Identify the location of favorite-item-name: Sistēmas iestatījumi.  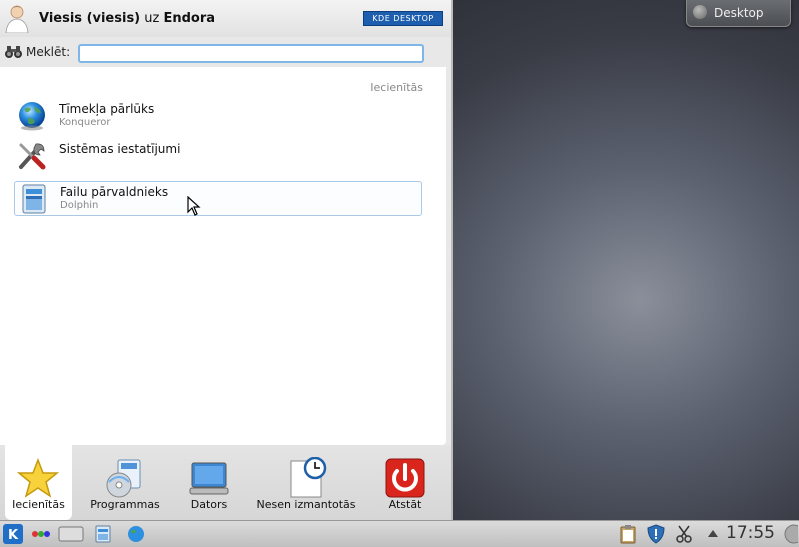
(120, 149).